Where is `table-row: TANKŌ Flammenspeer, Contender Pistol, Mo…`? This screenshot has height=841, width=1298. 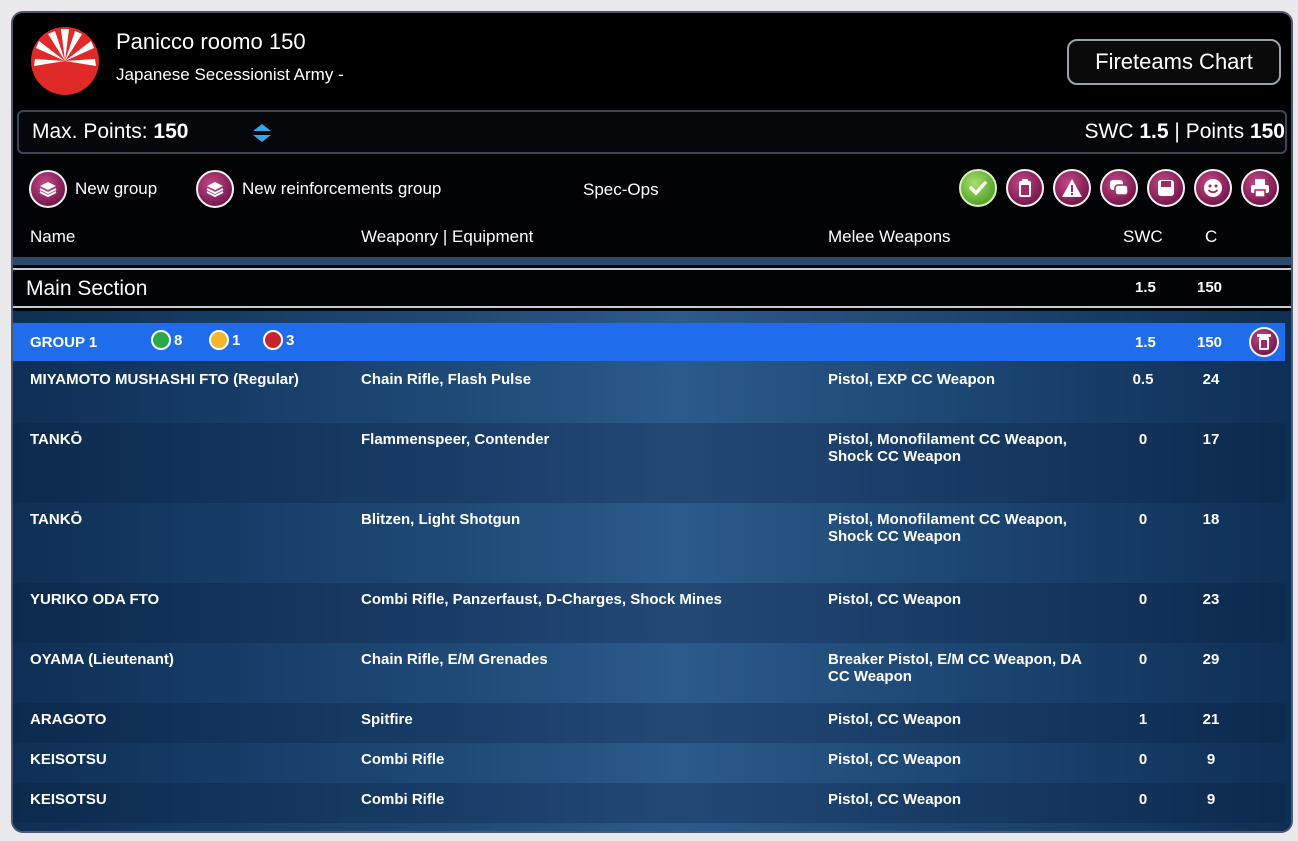
table-row: TANKŌ Flammenspeer, Contender Pistol, Mo… is located at coordinates (649, 463).